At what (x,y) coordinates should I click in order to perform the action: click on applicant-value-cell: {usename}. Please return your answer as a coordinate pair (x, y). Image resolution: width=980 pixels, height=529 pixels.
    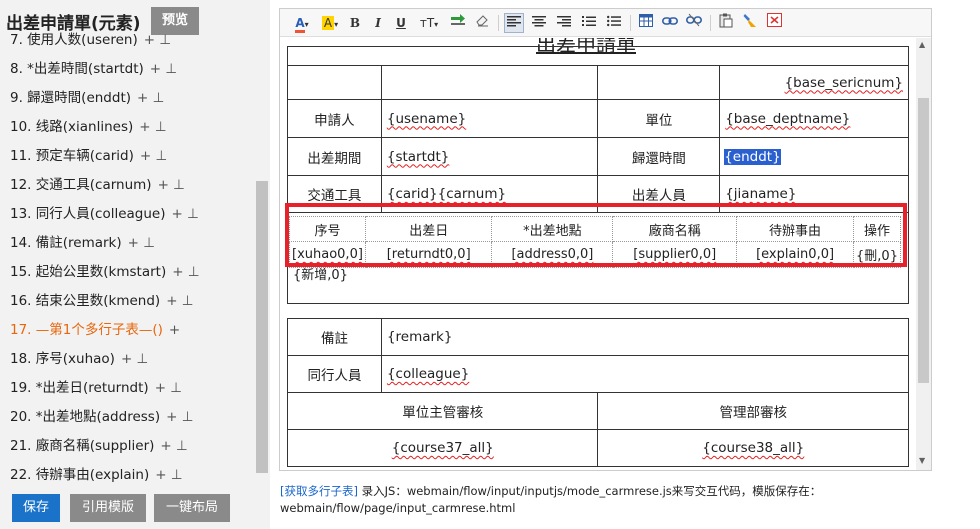
    Looking at the image, I should click on (489, 118).